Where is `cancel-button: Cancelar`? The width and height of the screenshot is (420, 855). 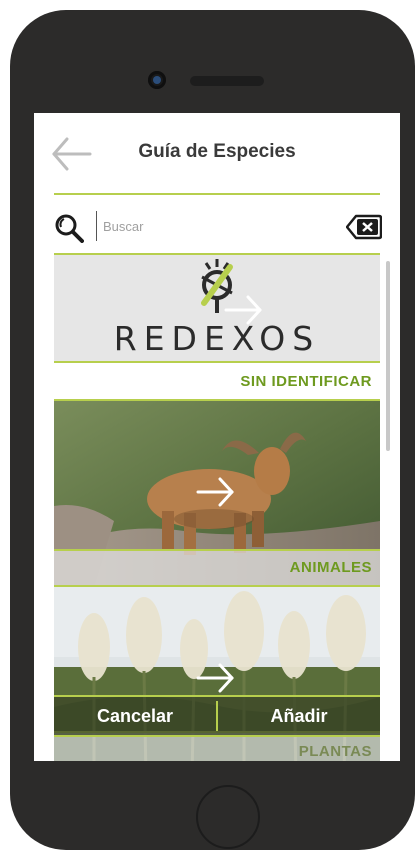
cancel-button: Cancelar is located at coordinates (135, 716).